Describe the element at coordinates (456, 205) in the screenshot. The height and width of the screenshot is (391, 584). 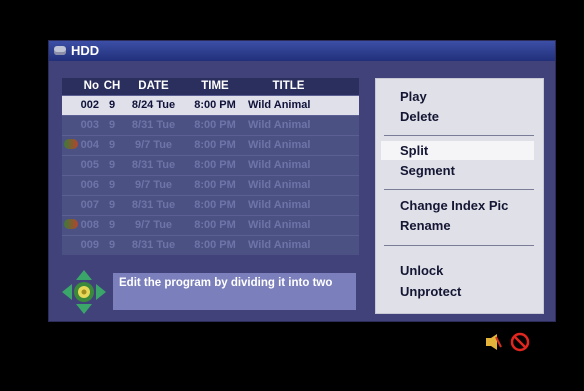
I see `menu-change-index-pic: Change Index Pic` at that location.